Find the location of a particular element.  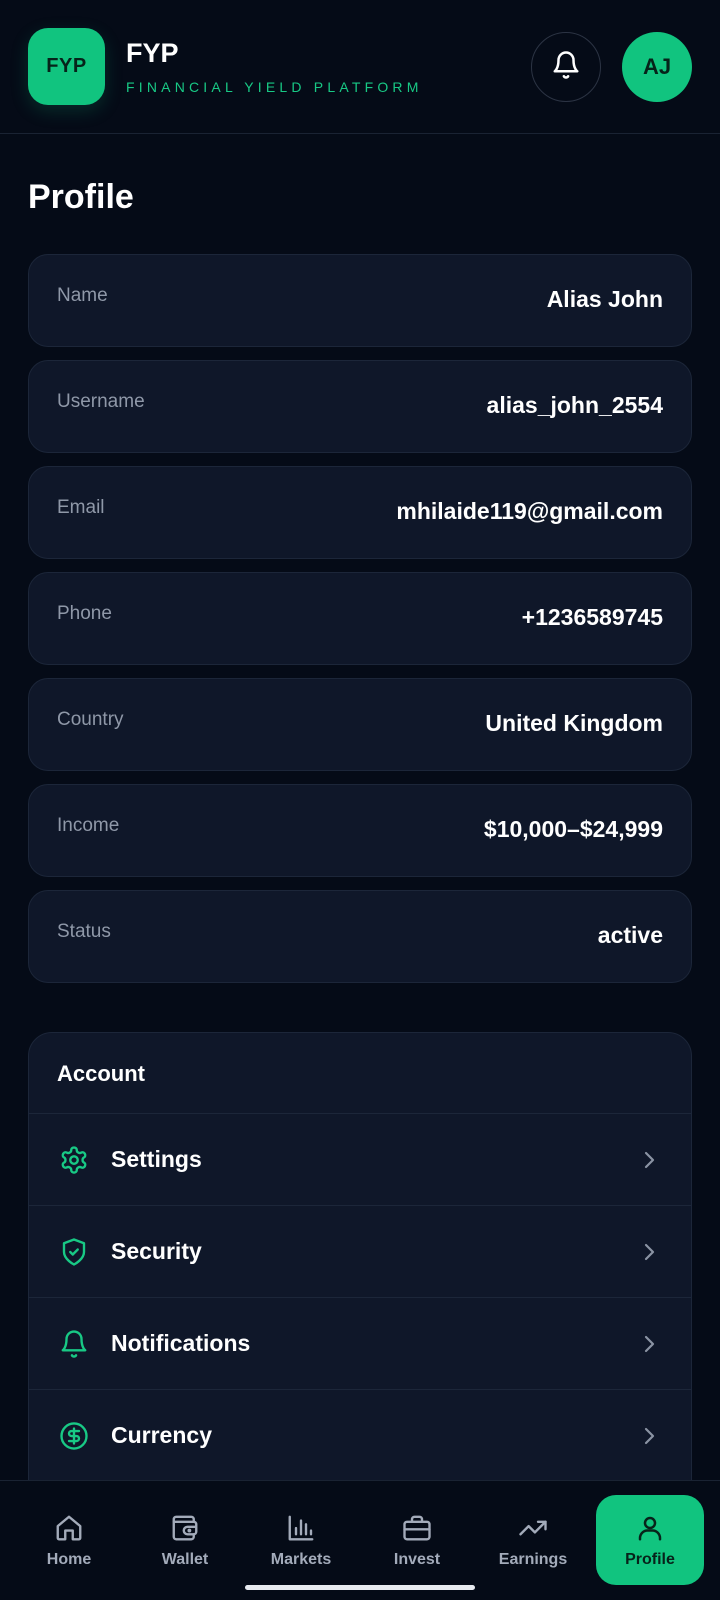

nav-item-profile: Profile is located at coordinates (650, 1540).